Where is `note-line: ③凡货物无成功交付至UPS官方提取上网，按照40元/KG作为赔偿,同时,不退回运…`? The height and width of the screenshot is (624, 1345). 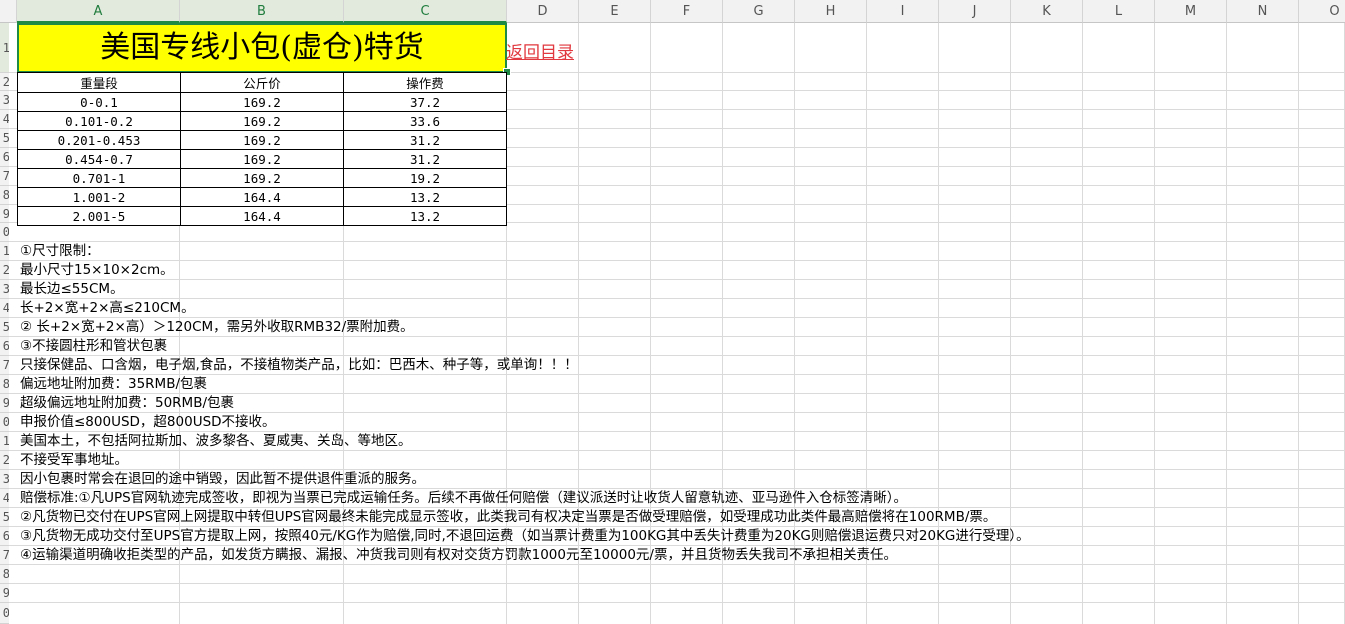
note-line: ③凡货物无成功交付至UPS官方提取上网，按照40元/KG作为赔偿,同时,不退回运… is located at coordinates (525, 536).